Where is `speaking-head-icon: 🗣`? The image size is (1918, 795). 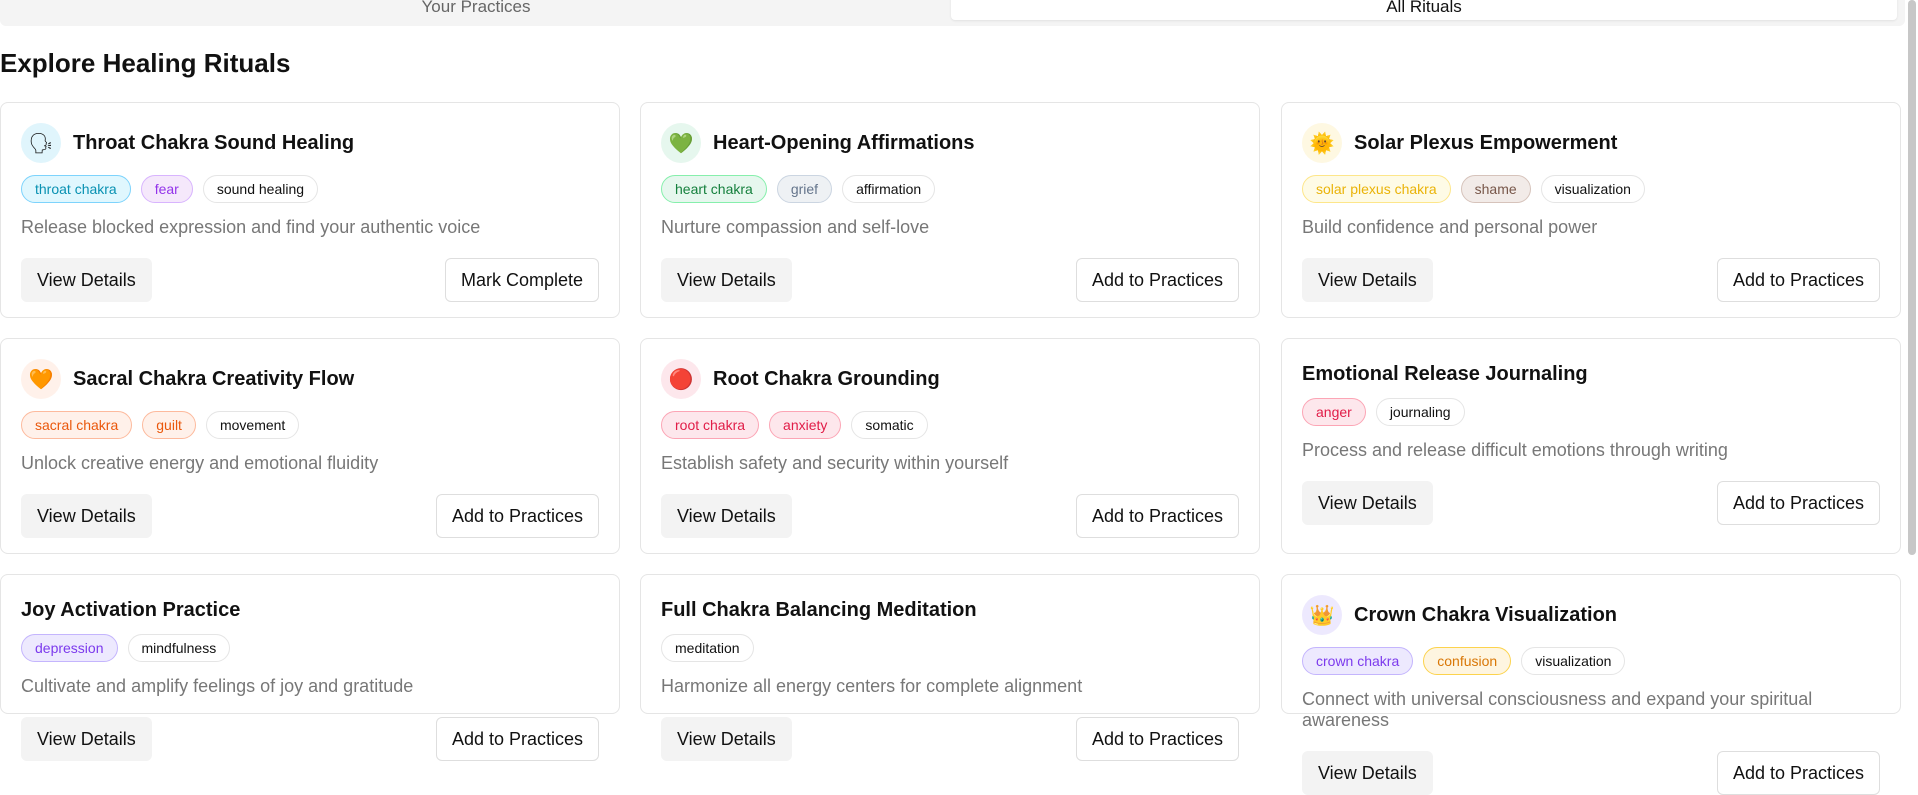 speaking-head-icon: 🗣 is located at coordinates (41, 143).